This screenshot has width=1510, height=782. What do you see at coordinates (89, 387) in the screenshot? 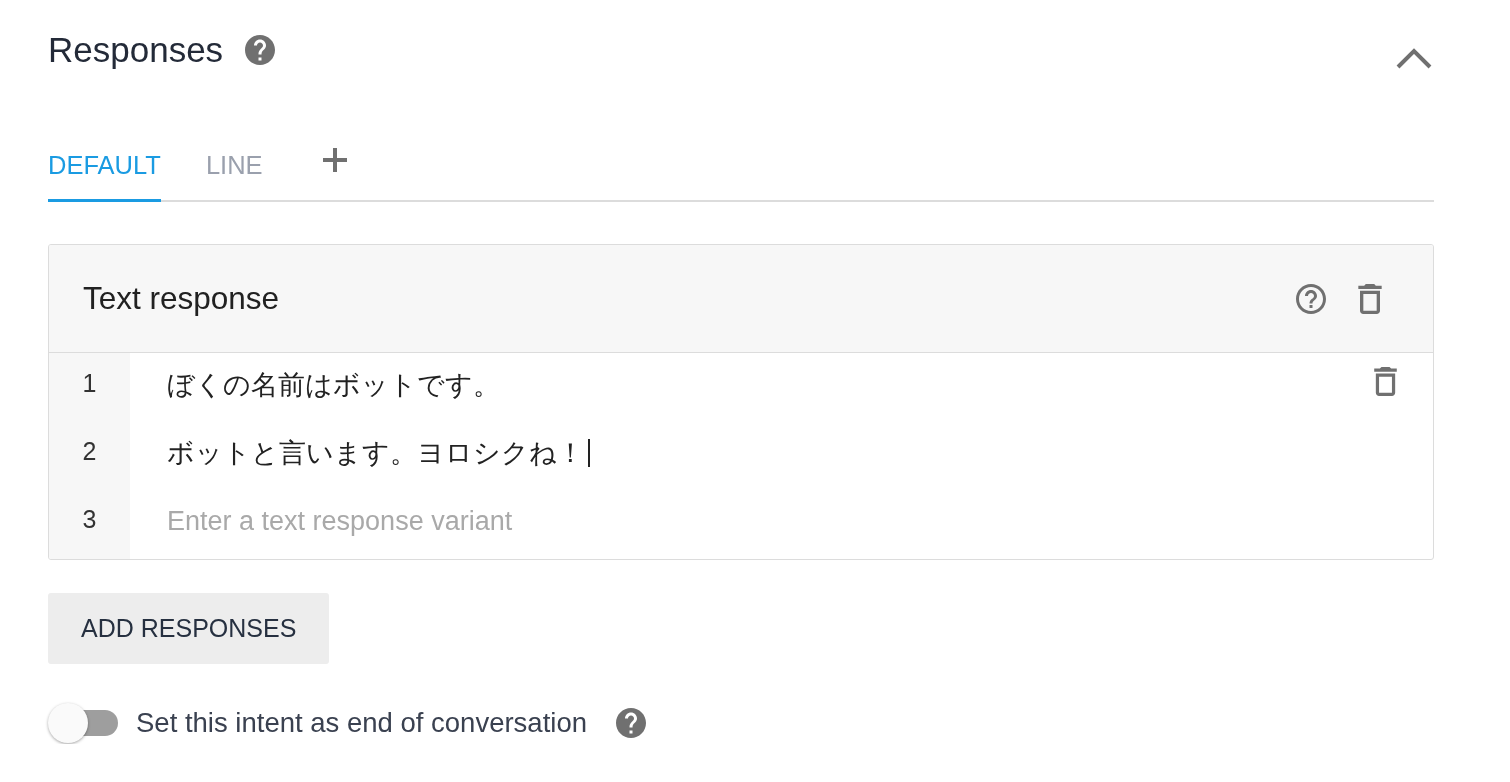
I see `line-number: 1` at bounding box center [89, 387].